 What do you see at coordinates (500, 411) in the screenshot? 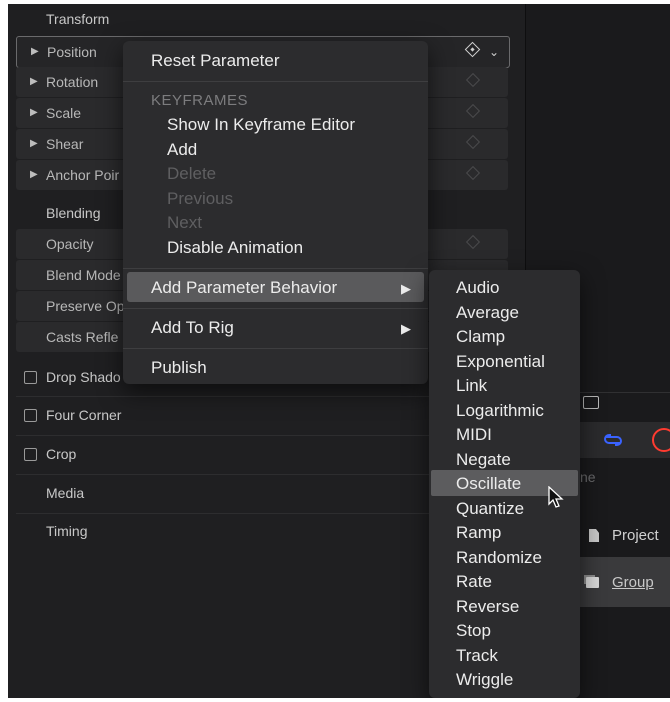
I see `submenu-item-logarithmic: Logarithmic` at bounding box center [500, 411].